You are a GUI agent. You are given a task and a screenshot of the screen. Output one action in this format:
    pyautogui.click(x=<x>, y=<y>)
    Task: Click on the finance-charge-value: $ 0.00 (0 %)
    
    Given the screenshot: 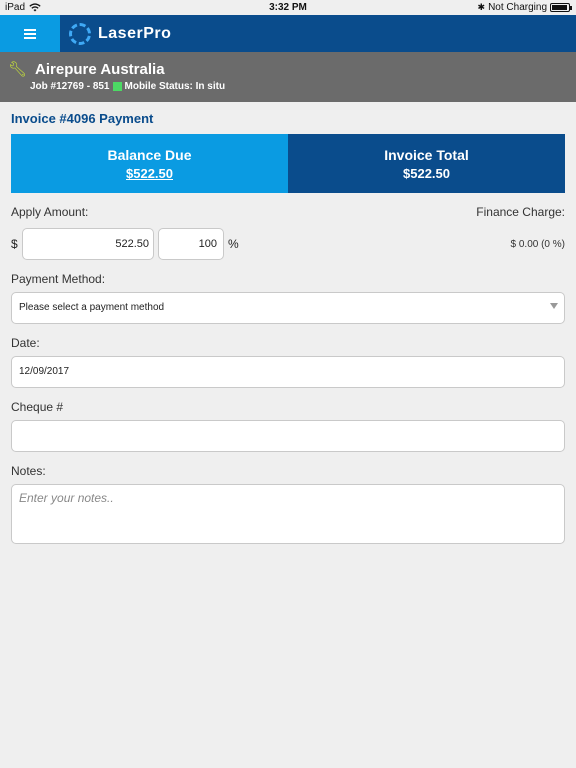 What is the action you would take?
    pyautogui.click(x=537, y=244)
    